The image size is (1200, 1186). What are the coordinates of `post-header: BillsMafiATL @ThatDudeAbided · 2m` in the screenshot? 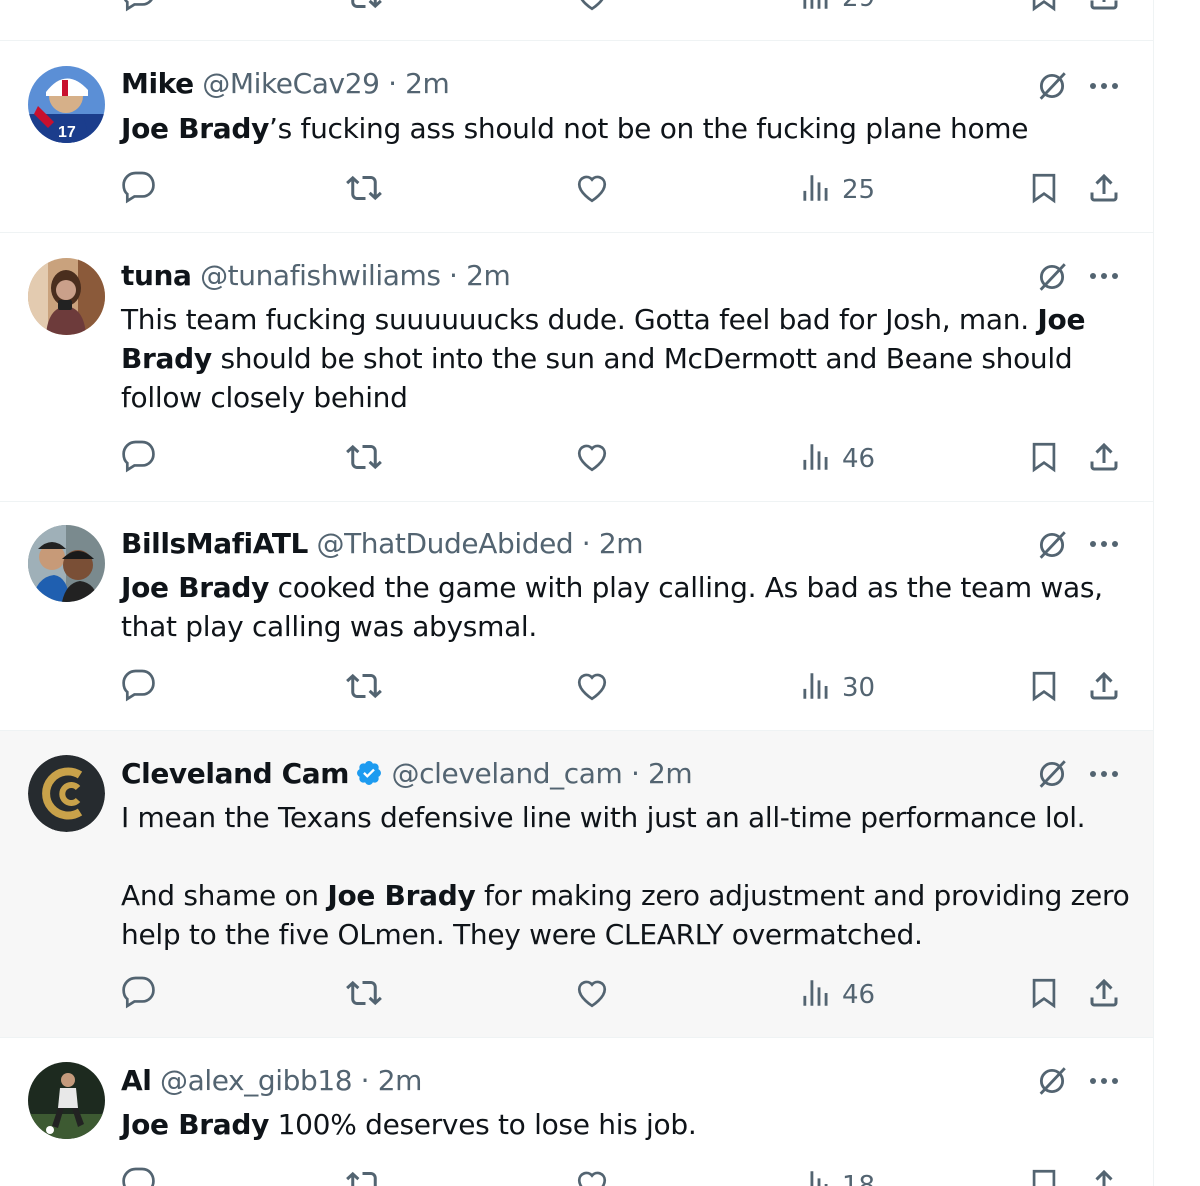 It's located at (382, 544).